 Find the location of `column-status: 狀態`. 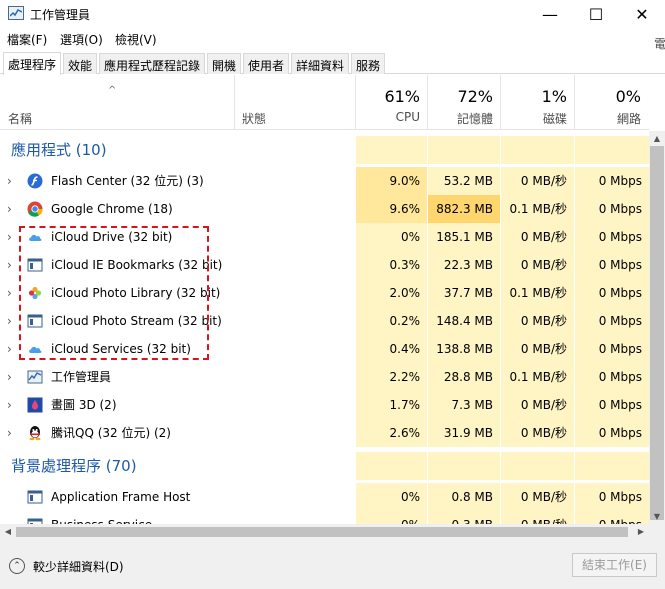

column-status: 狀態 is located at coordinates (254, 118).